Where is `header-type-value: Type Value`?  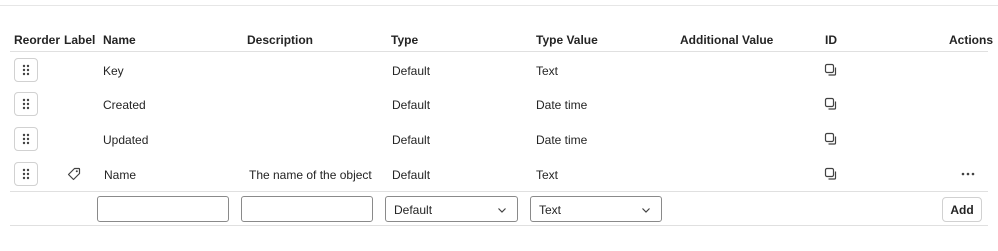 header-type-value: Type Value is located at coordinates (567, 40).